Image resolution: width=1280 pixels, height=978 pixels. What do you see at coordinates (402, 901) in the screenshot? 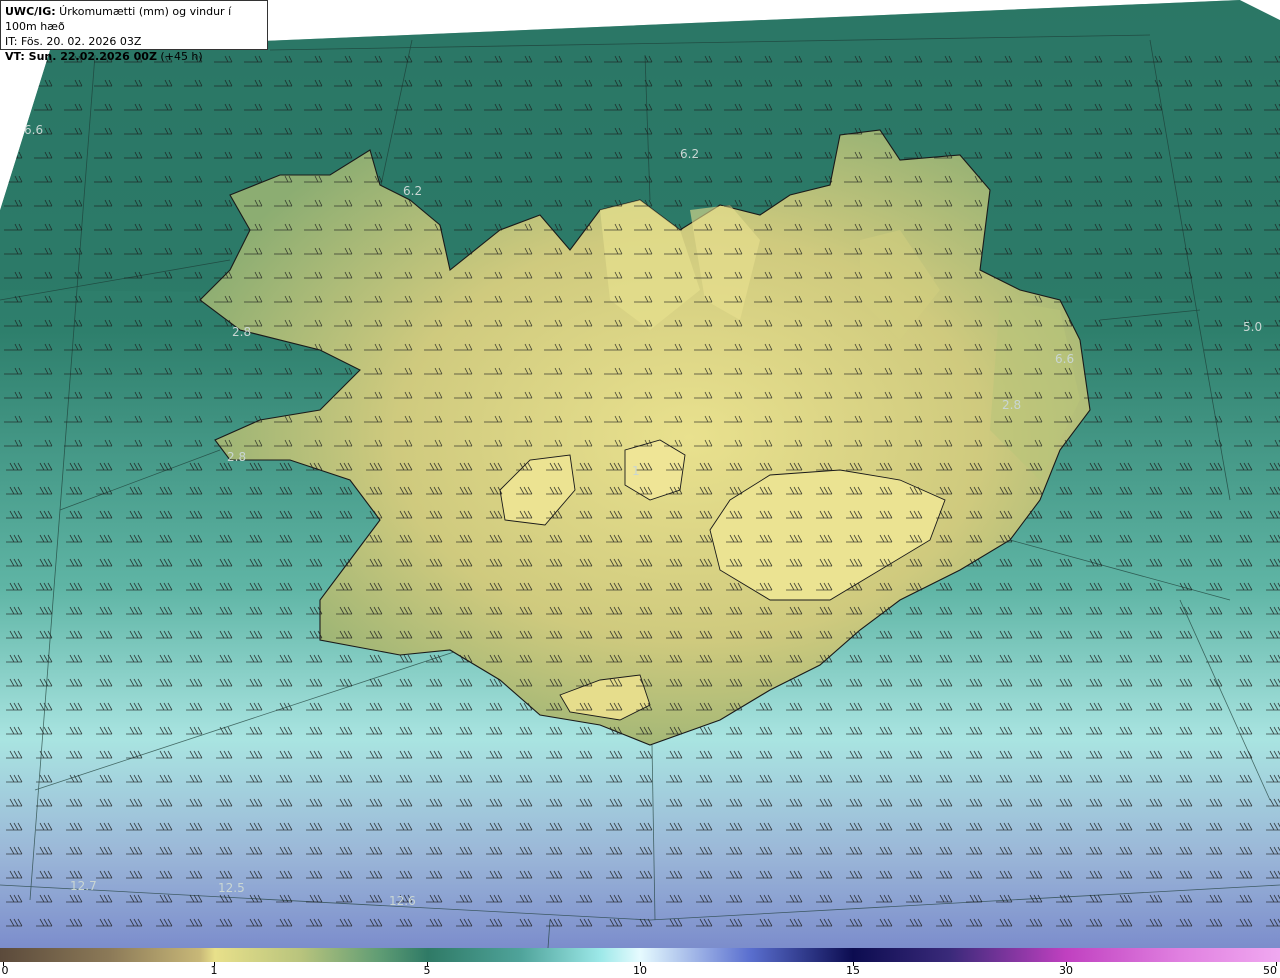
I see `label-s-sea-2: 12.6` at bounding box center [402, 901].